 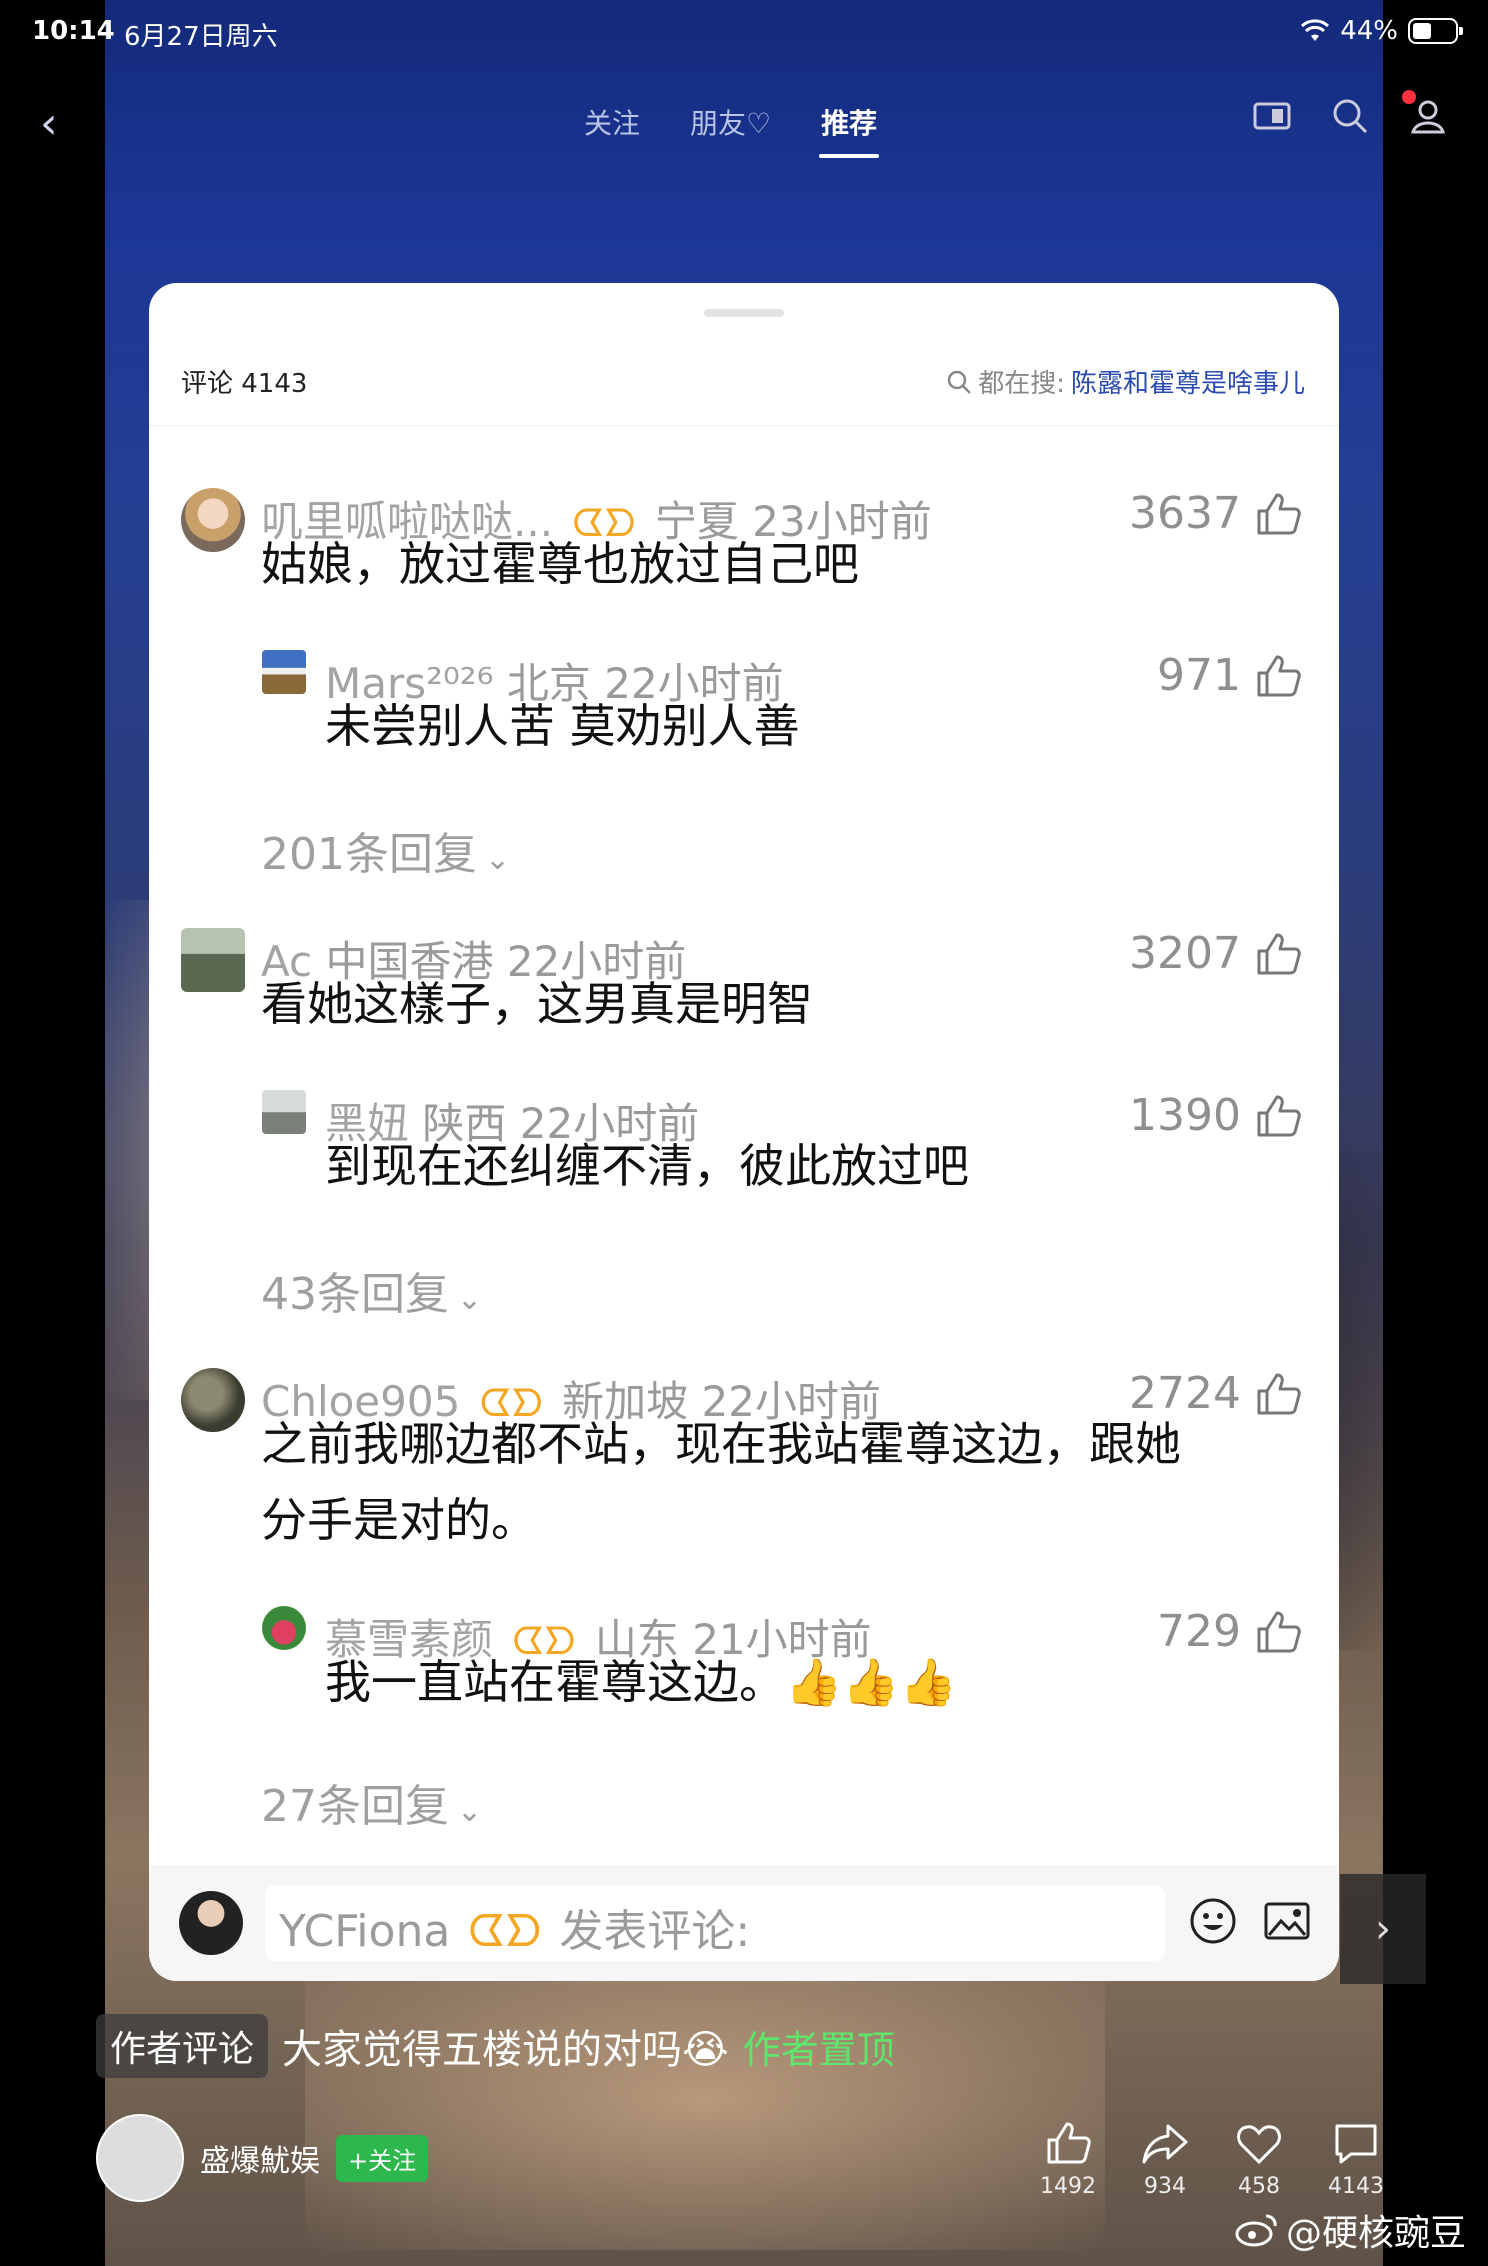 What do you see at coordinates (560, 564) in the screenshot?
I see `comment-text: 姑娘，放过霍尊也放过自己吧` at bounding box center [560, 564].